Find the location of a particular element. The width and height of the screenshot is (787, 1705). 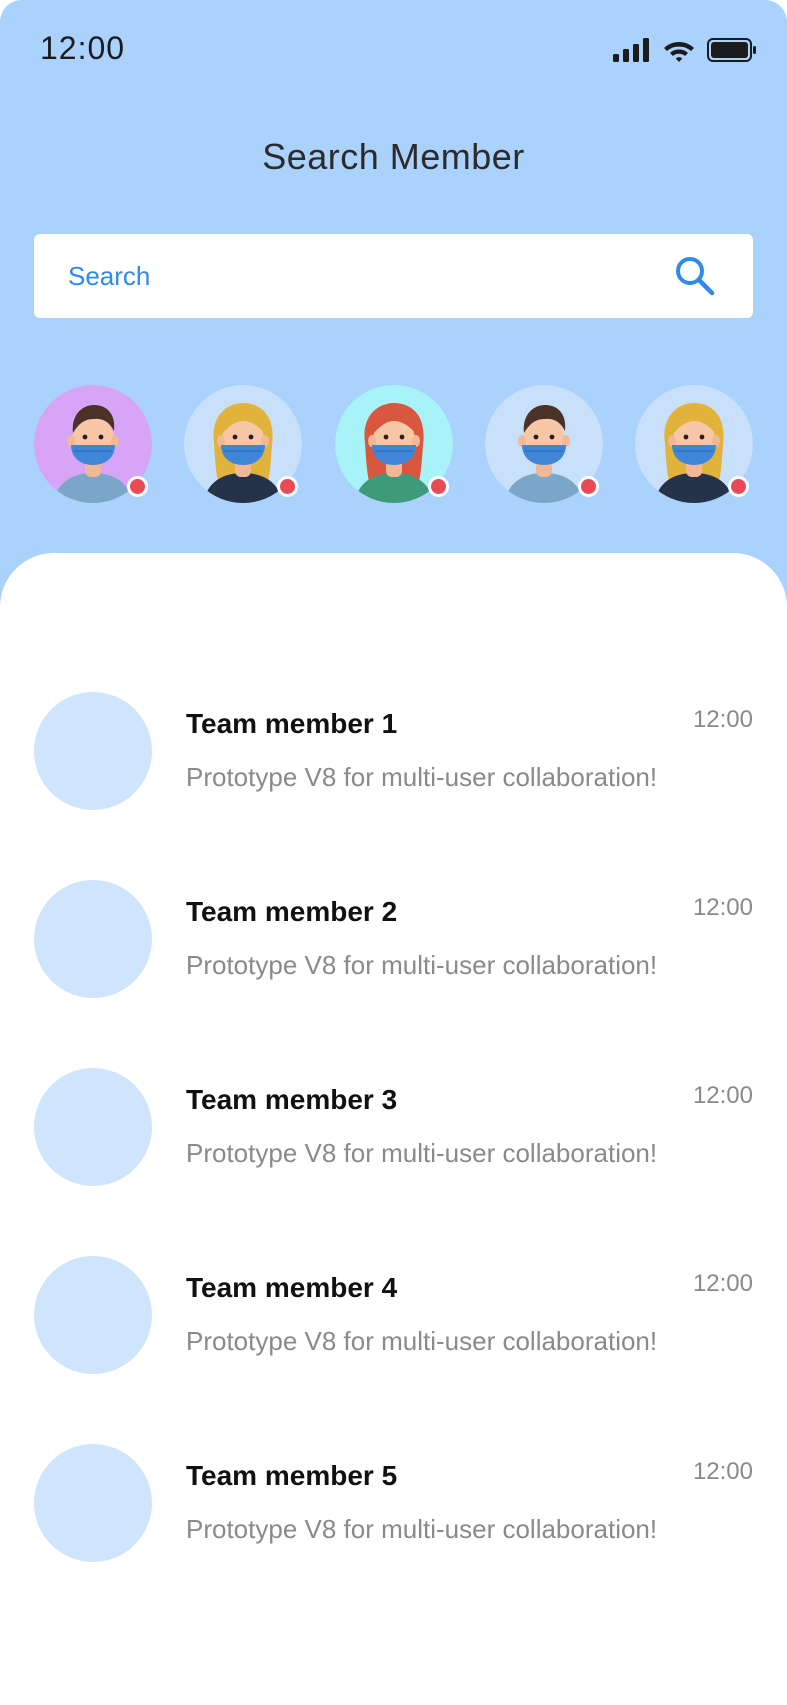

search-button is located at coordinates (695, 276).